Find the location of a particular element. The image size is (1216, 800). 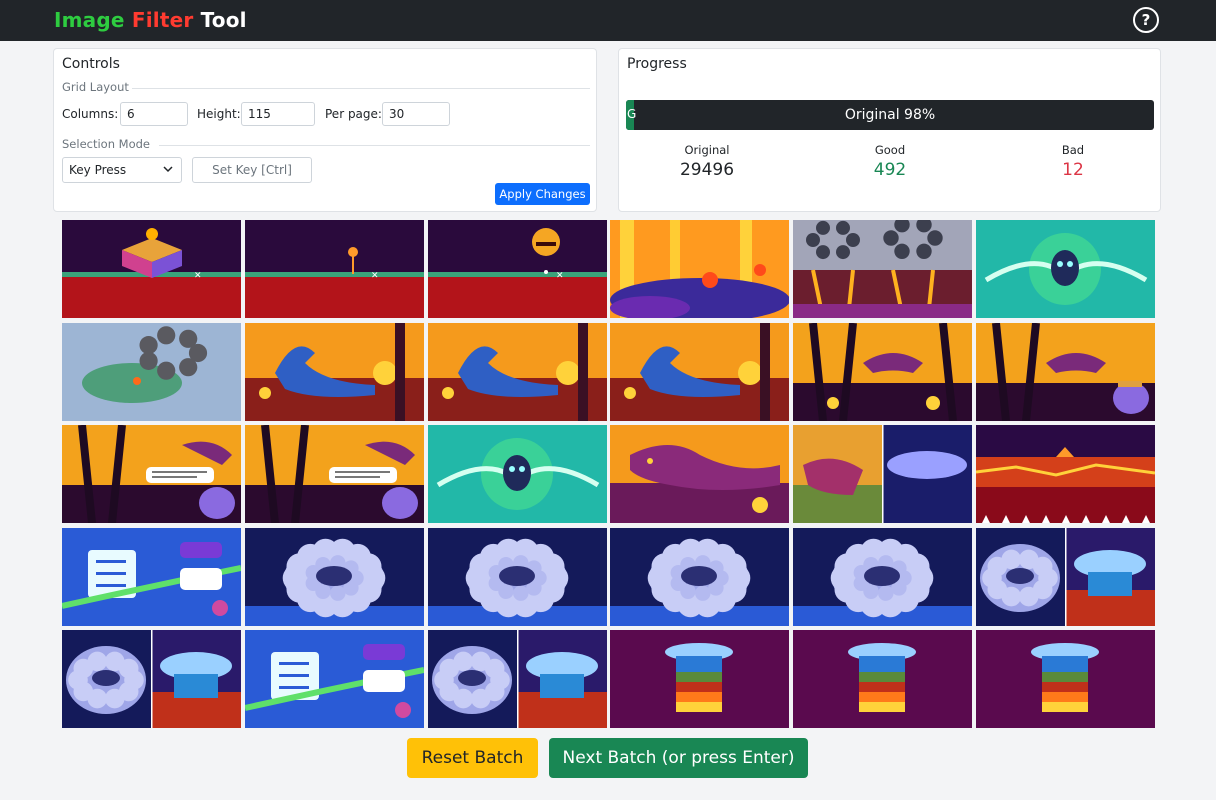

selection-mode-select: Key Press is located at coordinates (122, 170).